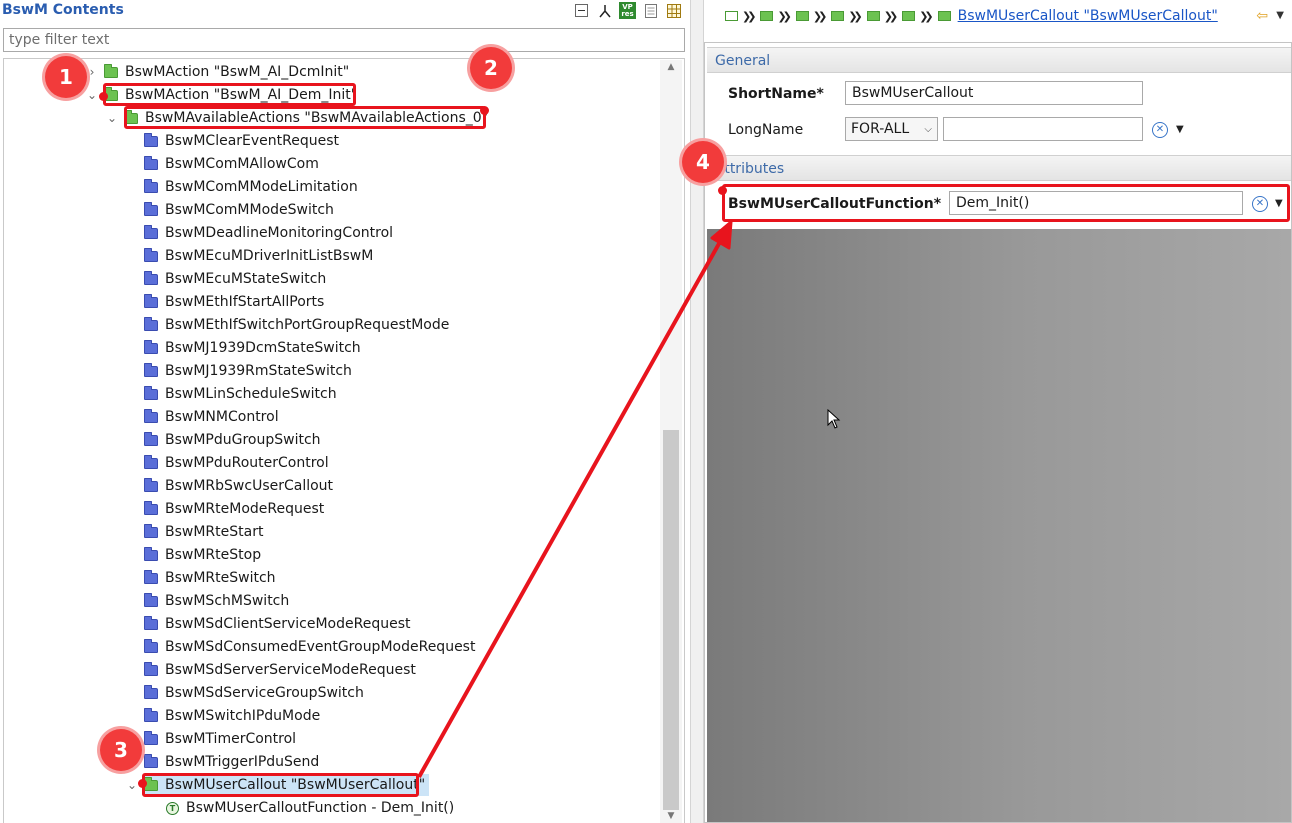 The height and width of the screenshot is (823, 1292). Describe the element at coordinates (673, 10) in the screenshot. I see `table-view-icon` at that location.